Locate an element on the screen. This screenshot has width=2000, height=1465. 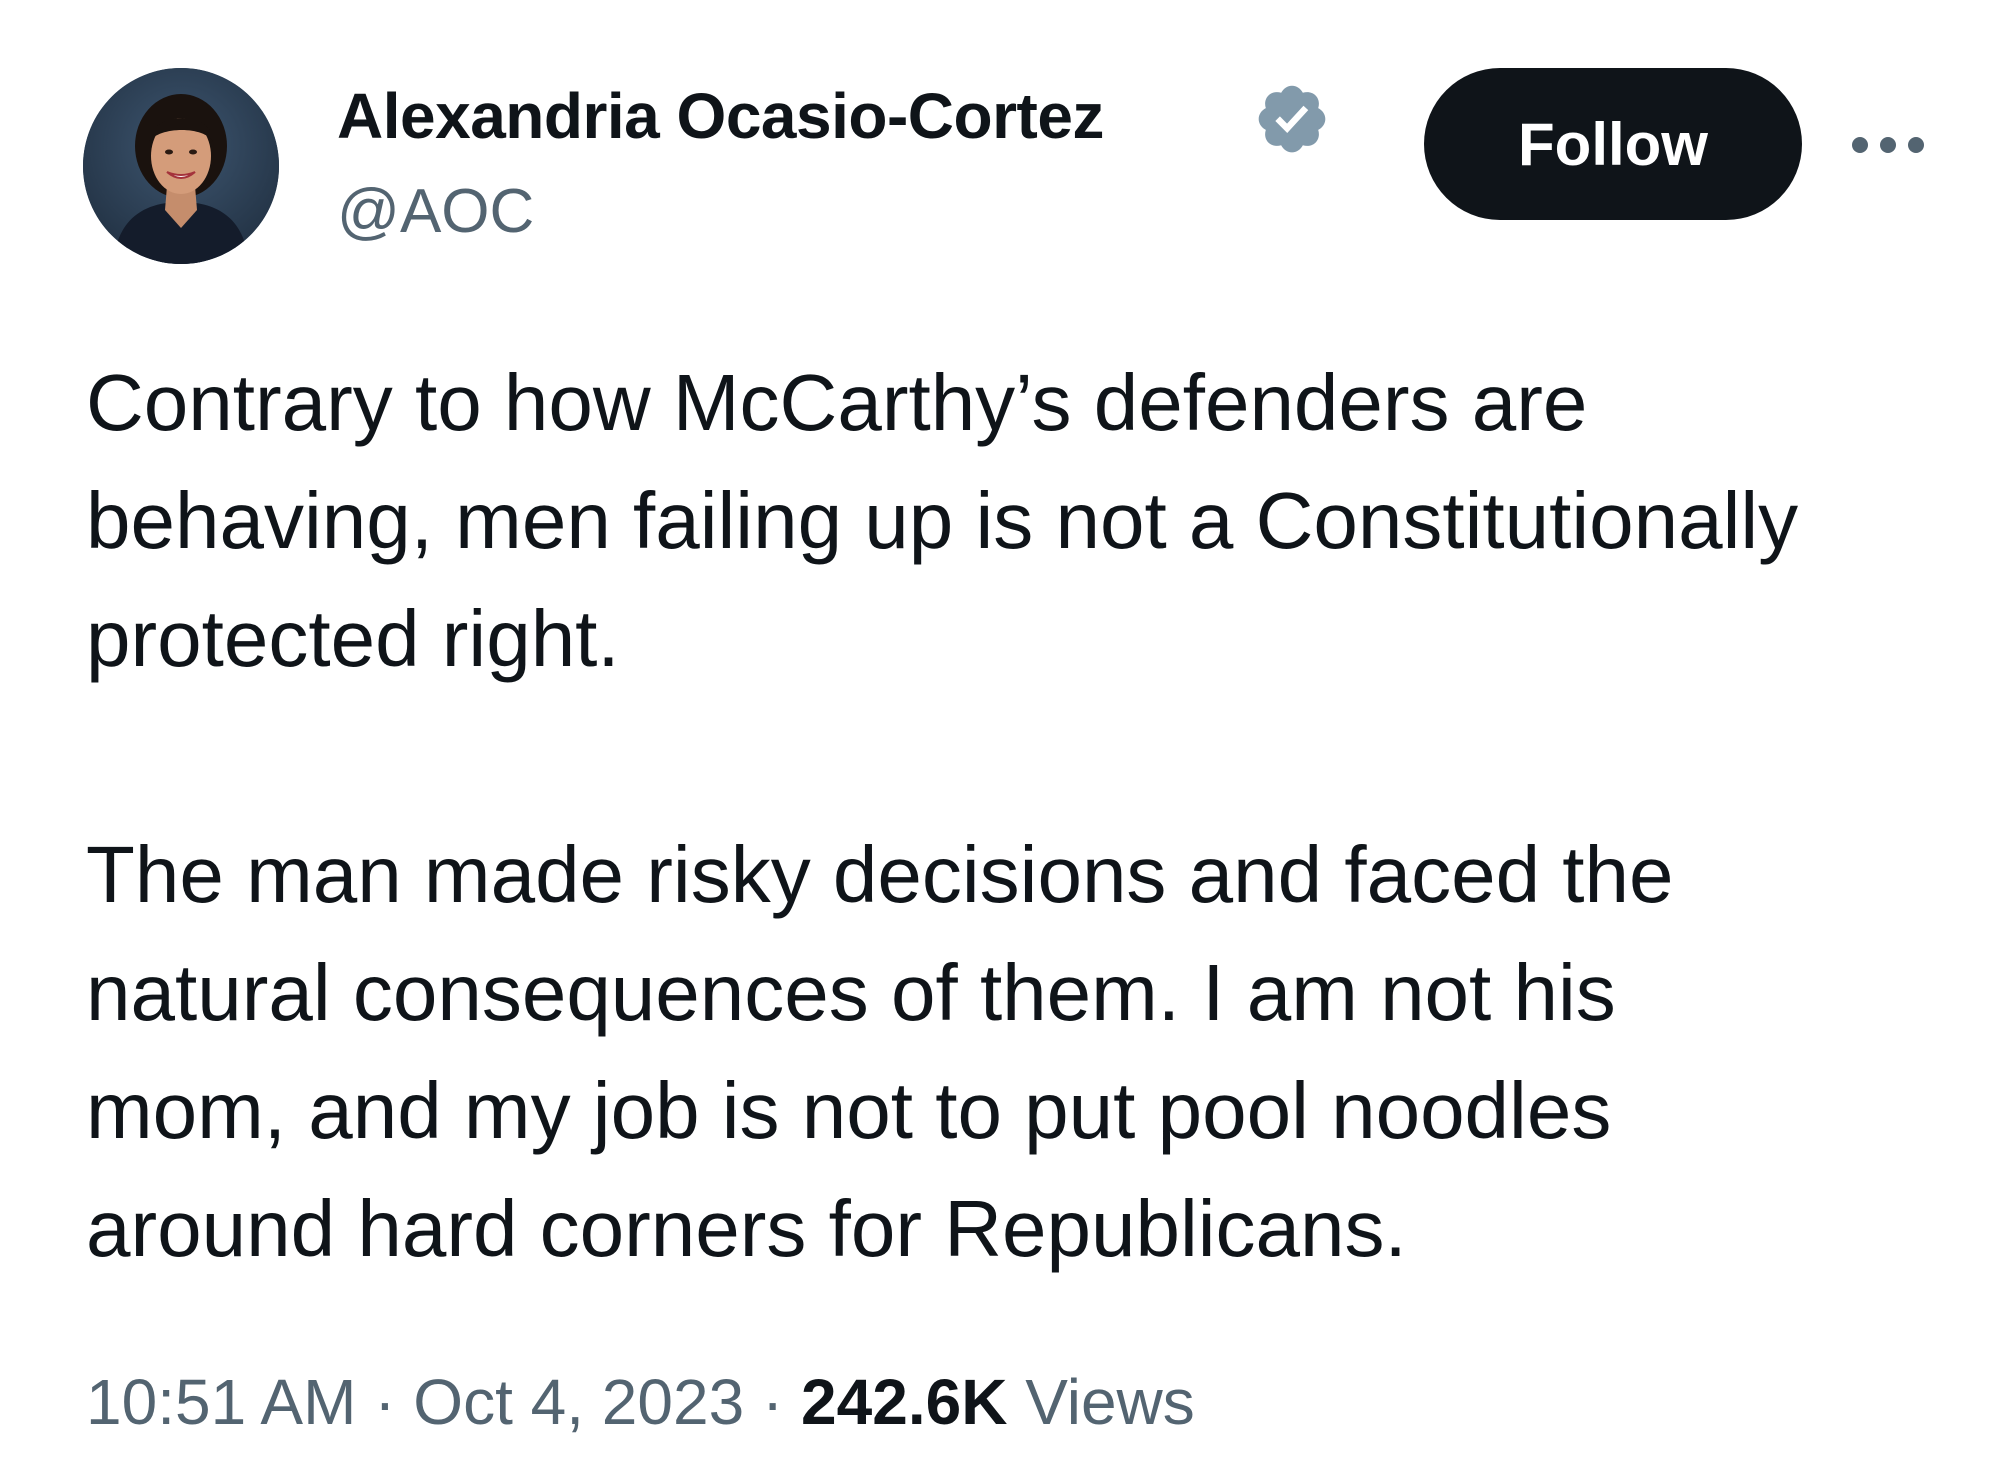
tweet-date: Oct 4, 2023 is located at coordinates (578, 1402).